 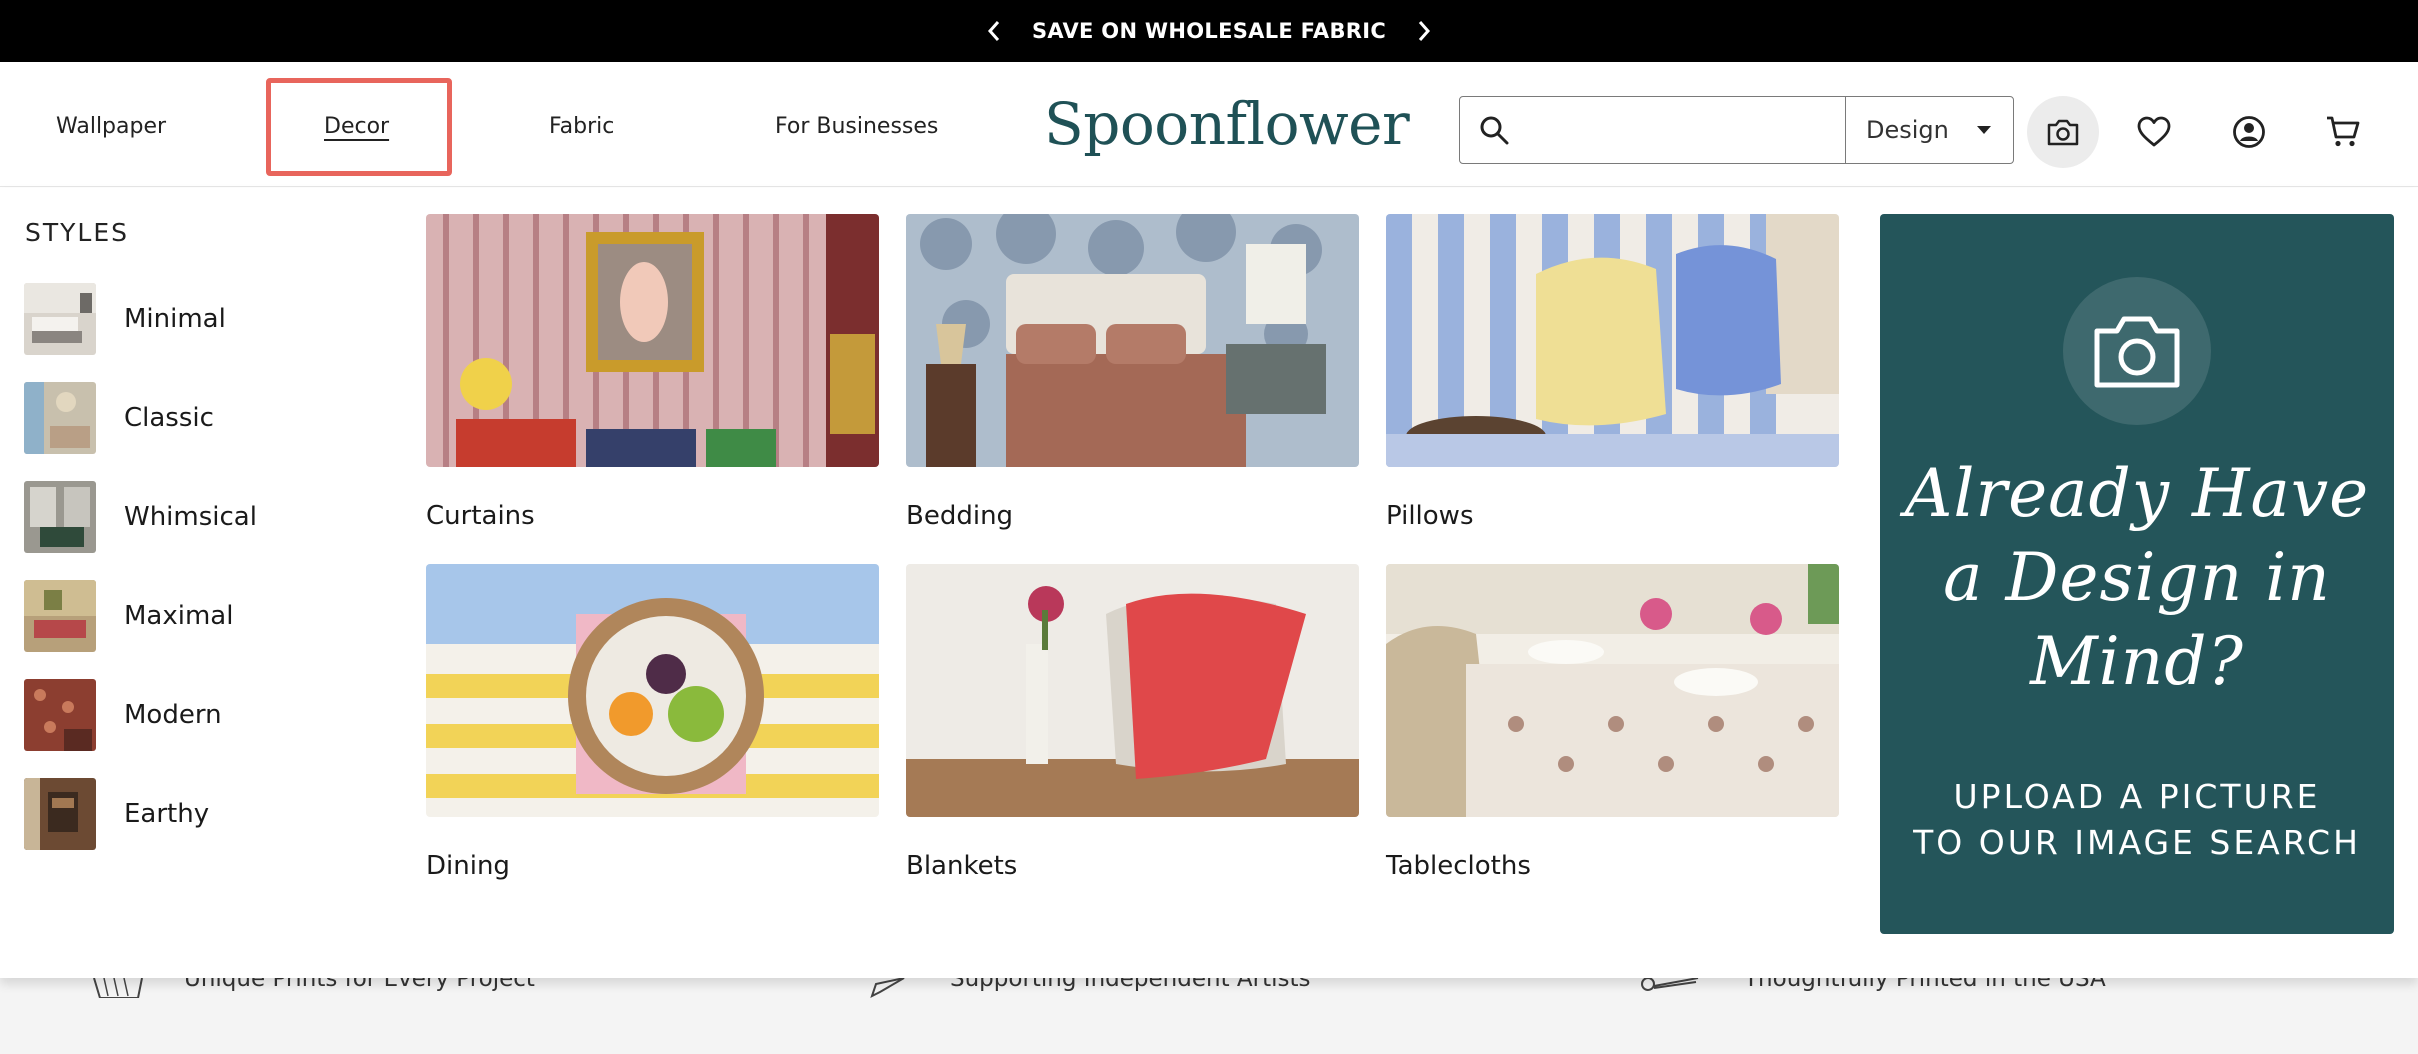 What do you see at coordinates (887, 988) in the screenshot?
I see `pen-icon` at bounding box center [887, 988].